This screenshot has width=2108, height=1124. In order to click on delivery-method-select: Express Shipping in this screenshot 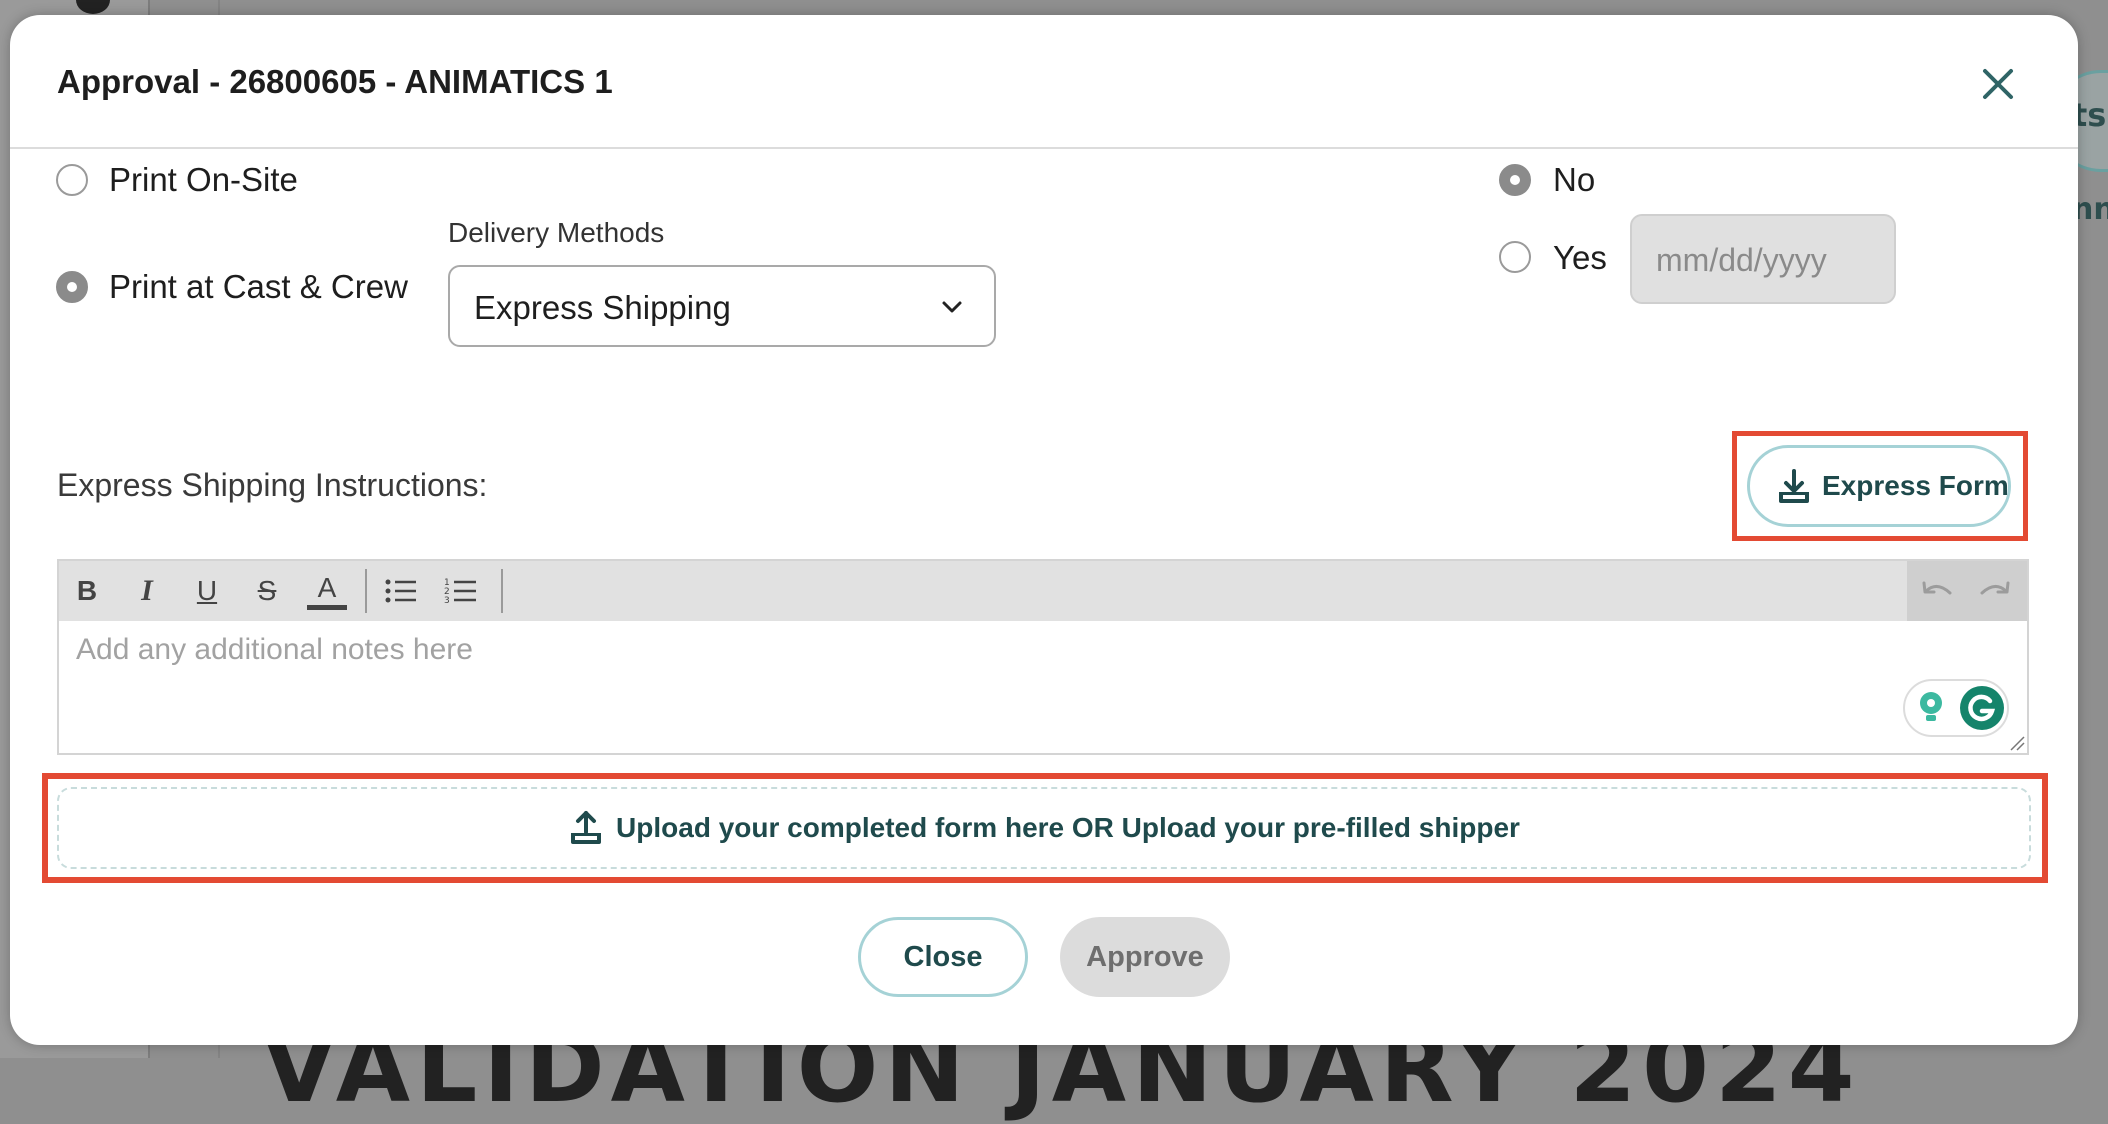, I will do `click(722, 306)`.